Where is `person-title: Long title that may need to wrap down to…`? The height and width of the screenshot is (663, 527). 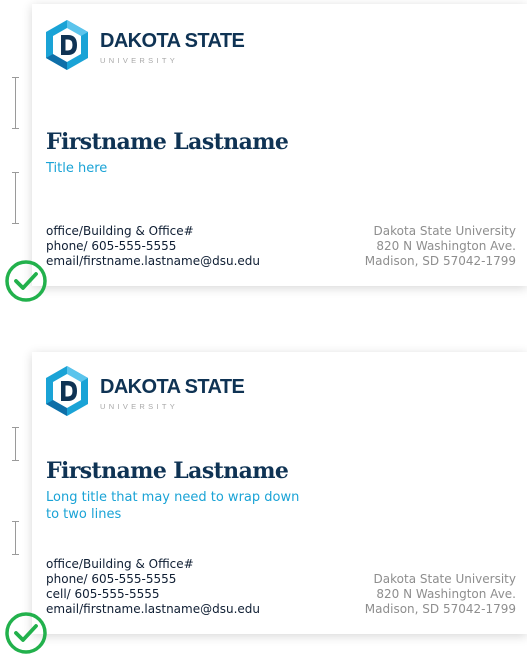
person-title: Long title that may need to wrap down to… is located at coordinates (173, 506).